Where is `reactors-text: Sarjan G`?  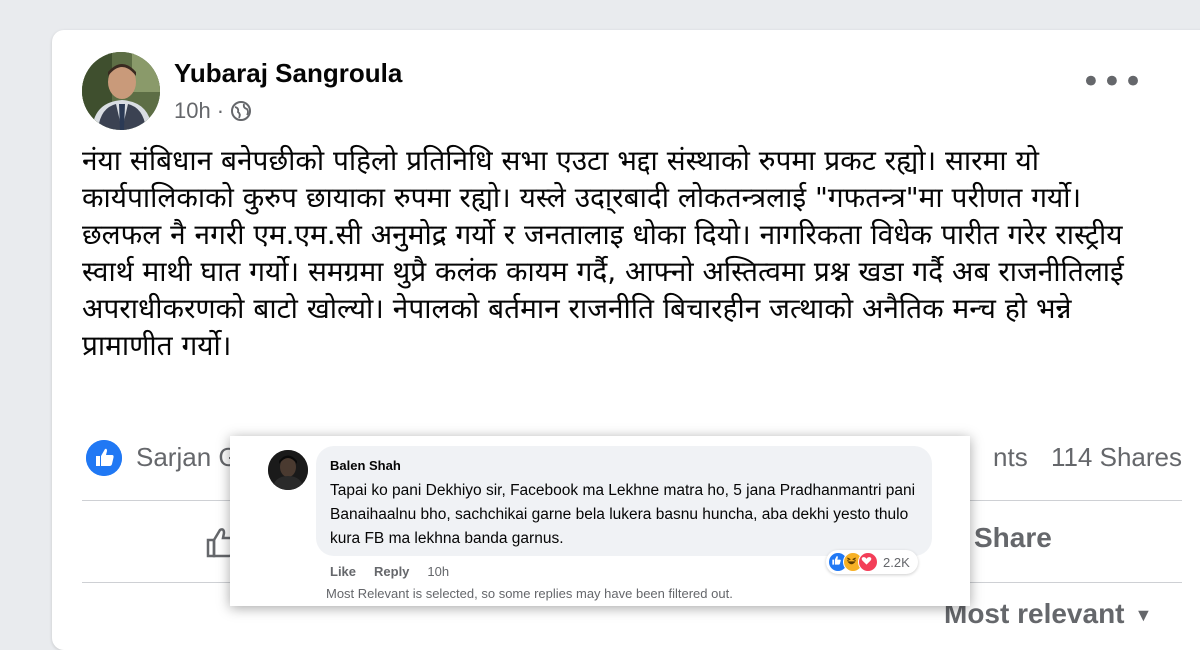 reactors-text: Sarjan G is located at coordinates (187, 457).